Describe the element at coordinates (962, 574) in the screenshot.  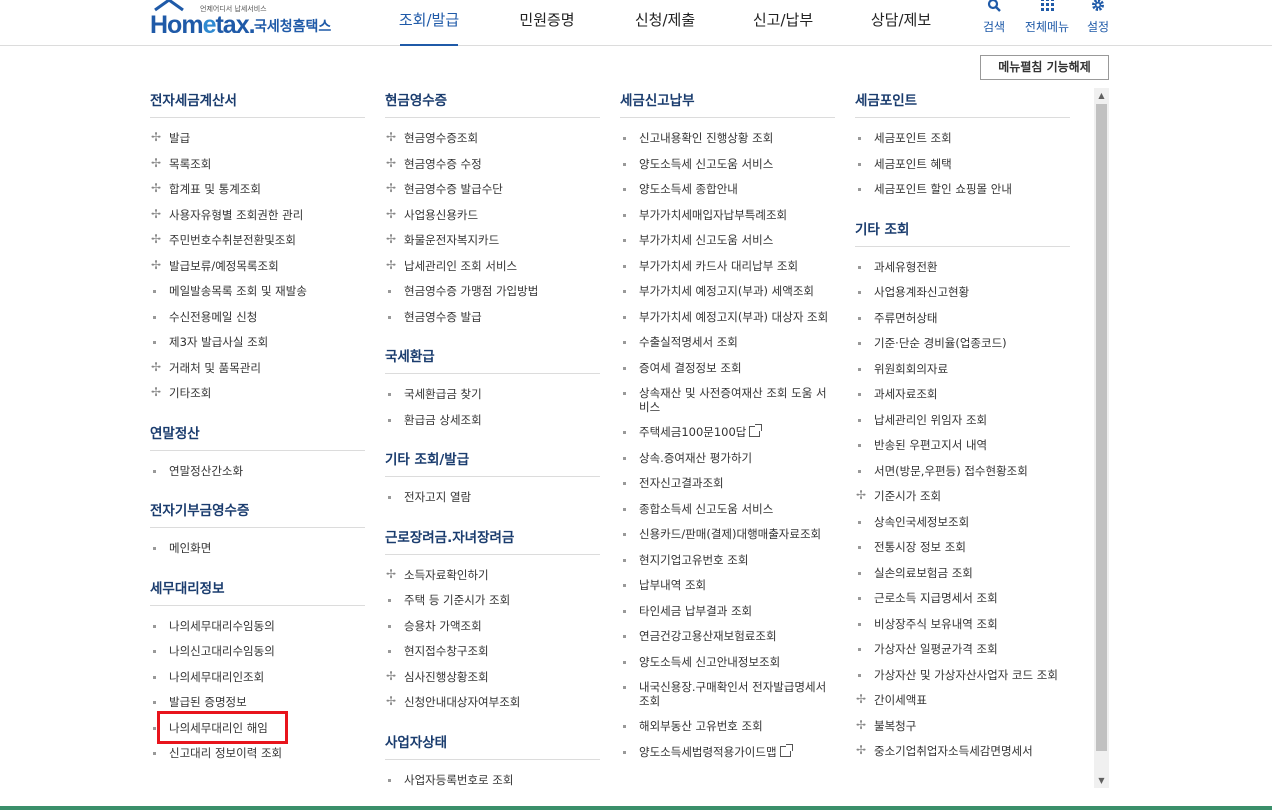
I see `menu-item: 실손의료보험금 조회` at that location.